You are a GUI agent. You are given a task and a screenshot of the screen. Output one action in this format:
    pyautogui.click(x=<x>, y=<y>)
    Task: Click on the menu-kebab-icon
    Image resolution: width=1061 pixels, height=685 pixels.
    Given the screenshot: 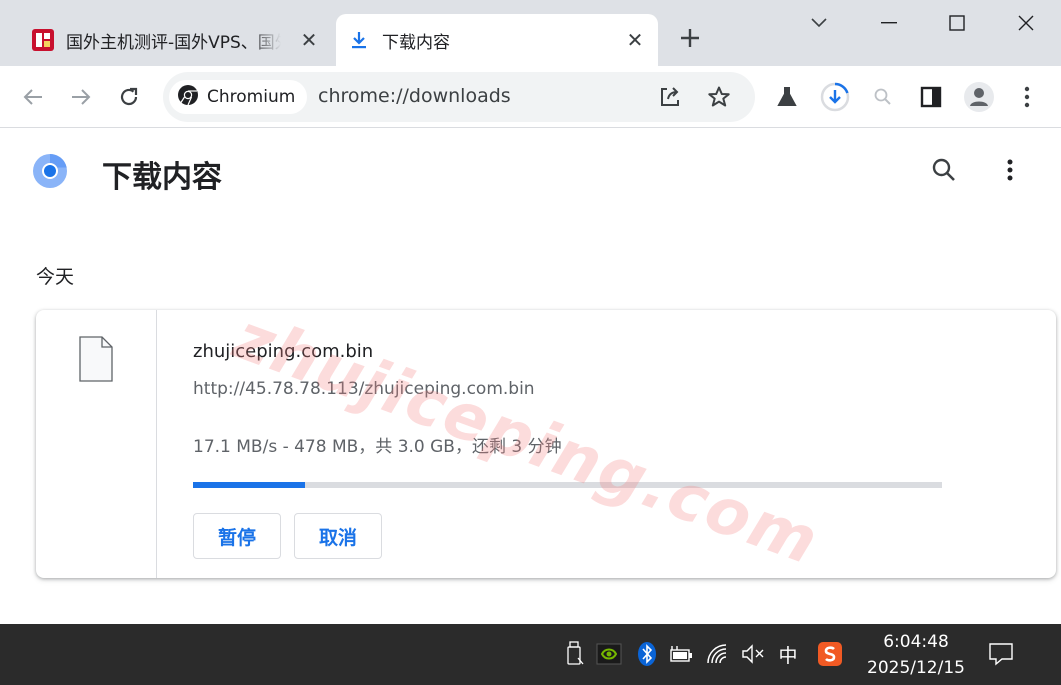 What is the action you would take?
    pyautogui.click(x=1027, y=97)
    